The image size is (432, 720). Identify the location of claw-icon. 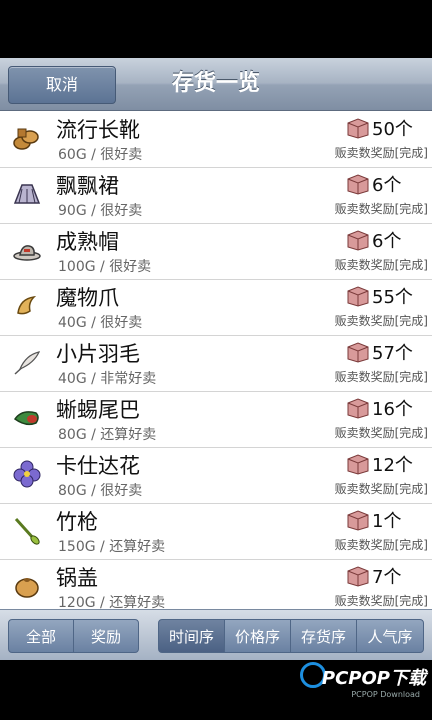
(27, 305).